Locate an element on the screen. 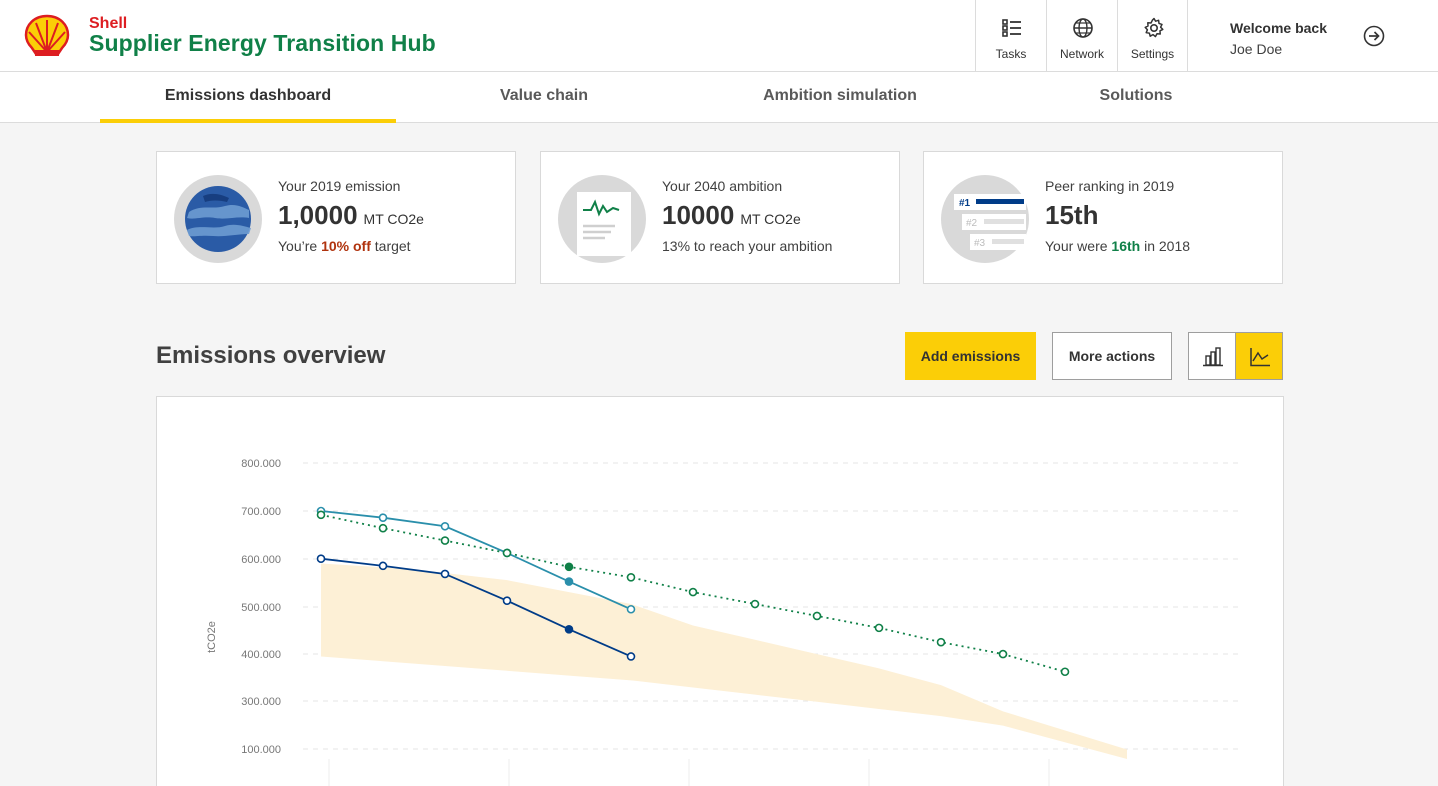  welcome-text: Welcome back is located at coordinates (1279, 28).